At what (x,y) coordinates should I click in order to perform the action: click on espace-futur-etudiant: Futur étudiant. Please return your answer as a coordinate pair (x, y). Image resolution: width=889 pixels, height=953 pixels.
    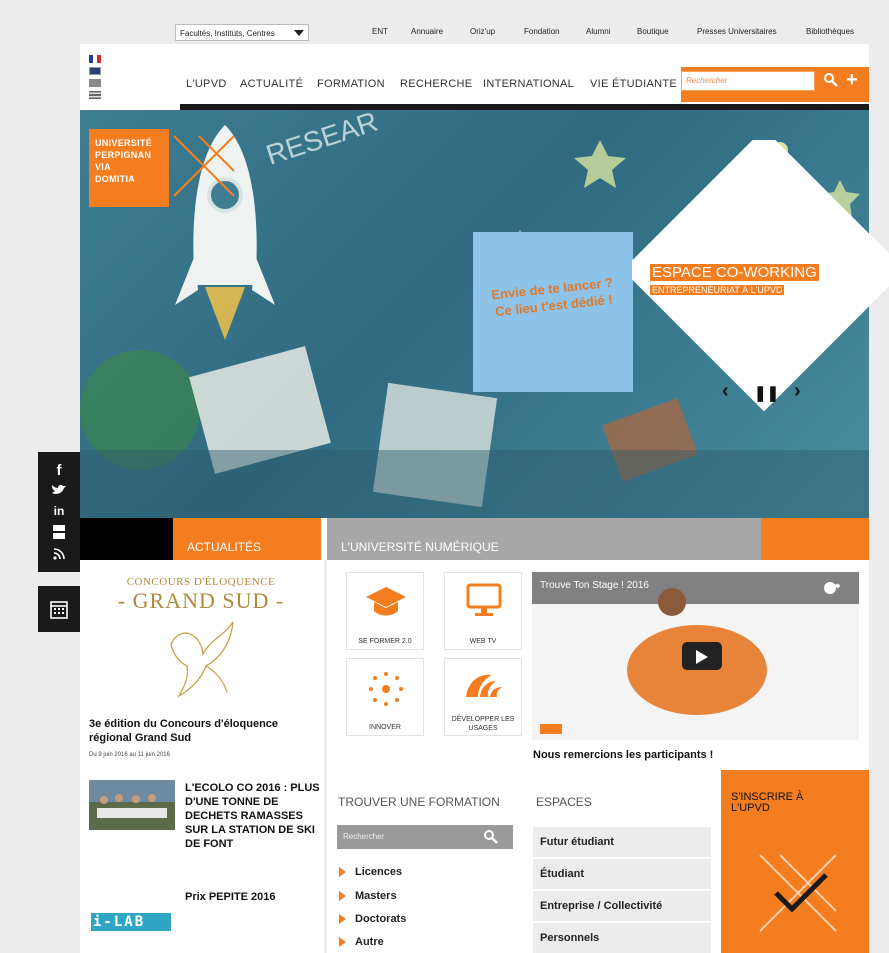
    Looking at the image, I should click on (622, 842).